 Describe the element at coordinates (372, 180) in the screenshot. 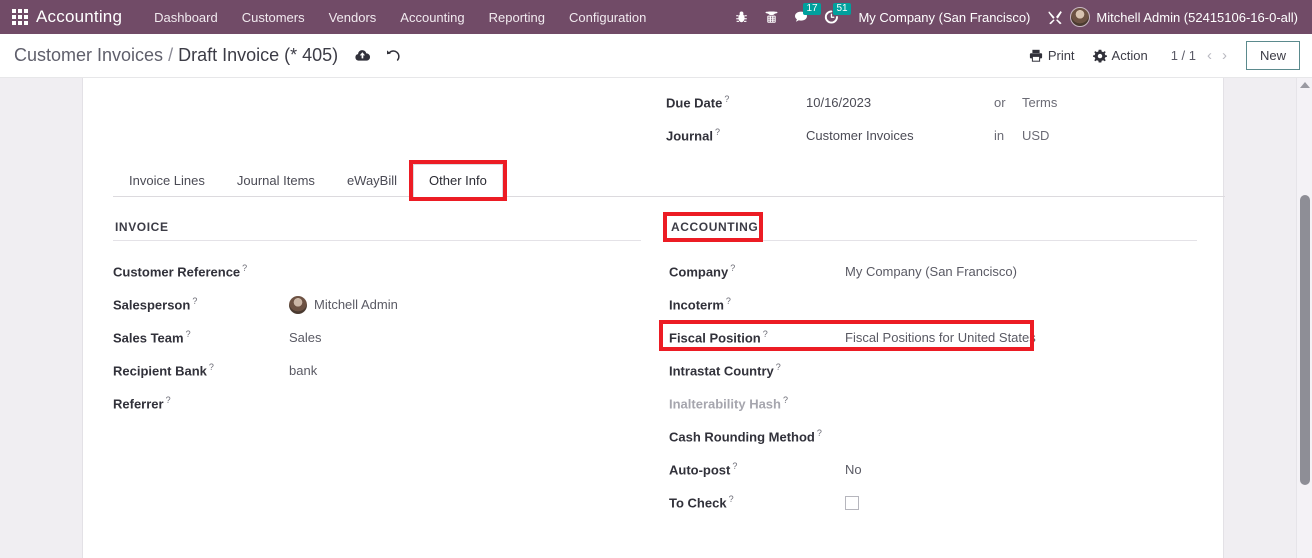

I see `tab-ewaybill: eWayBill` at that location.